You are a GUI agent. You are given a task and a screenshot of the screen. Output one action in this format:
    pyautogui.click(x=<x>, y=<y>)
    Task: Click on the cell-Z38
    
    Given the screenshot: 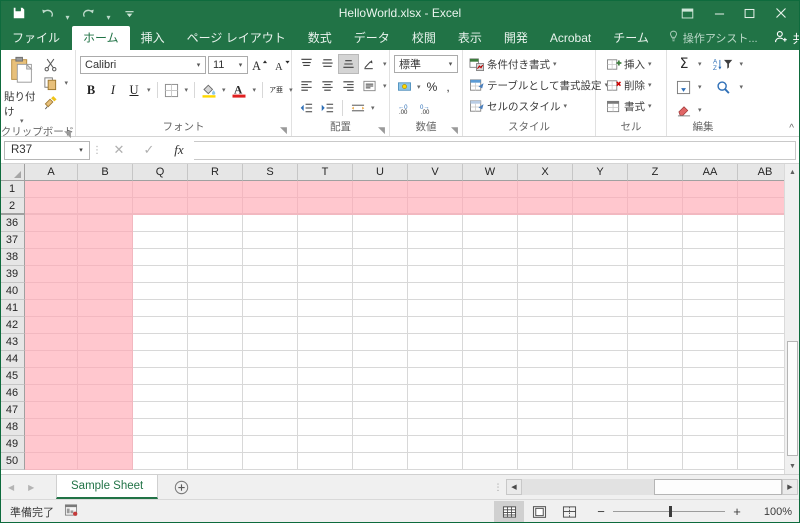 What is the action you would take?
    pyautogui.click(x=655, y=257)
    